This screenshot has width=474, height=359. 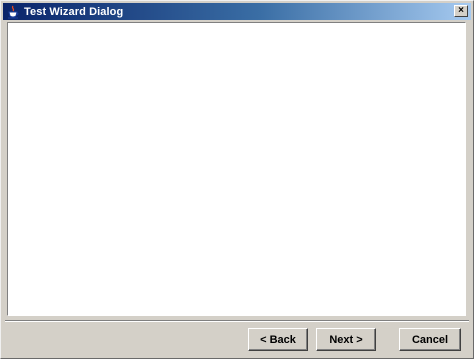 I want to click on close-button: ×, so click(x=461, y=11).